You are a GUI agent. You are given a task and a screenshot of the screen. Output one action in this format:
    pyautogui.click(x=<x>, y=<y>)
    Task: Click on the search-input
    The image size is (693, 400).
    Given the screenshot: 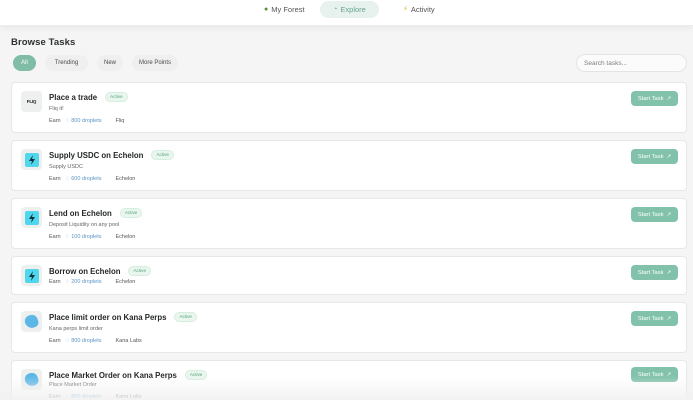 What is the action you would take?
    pyautogui.click(x=631, y=63)
    